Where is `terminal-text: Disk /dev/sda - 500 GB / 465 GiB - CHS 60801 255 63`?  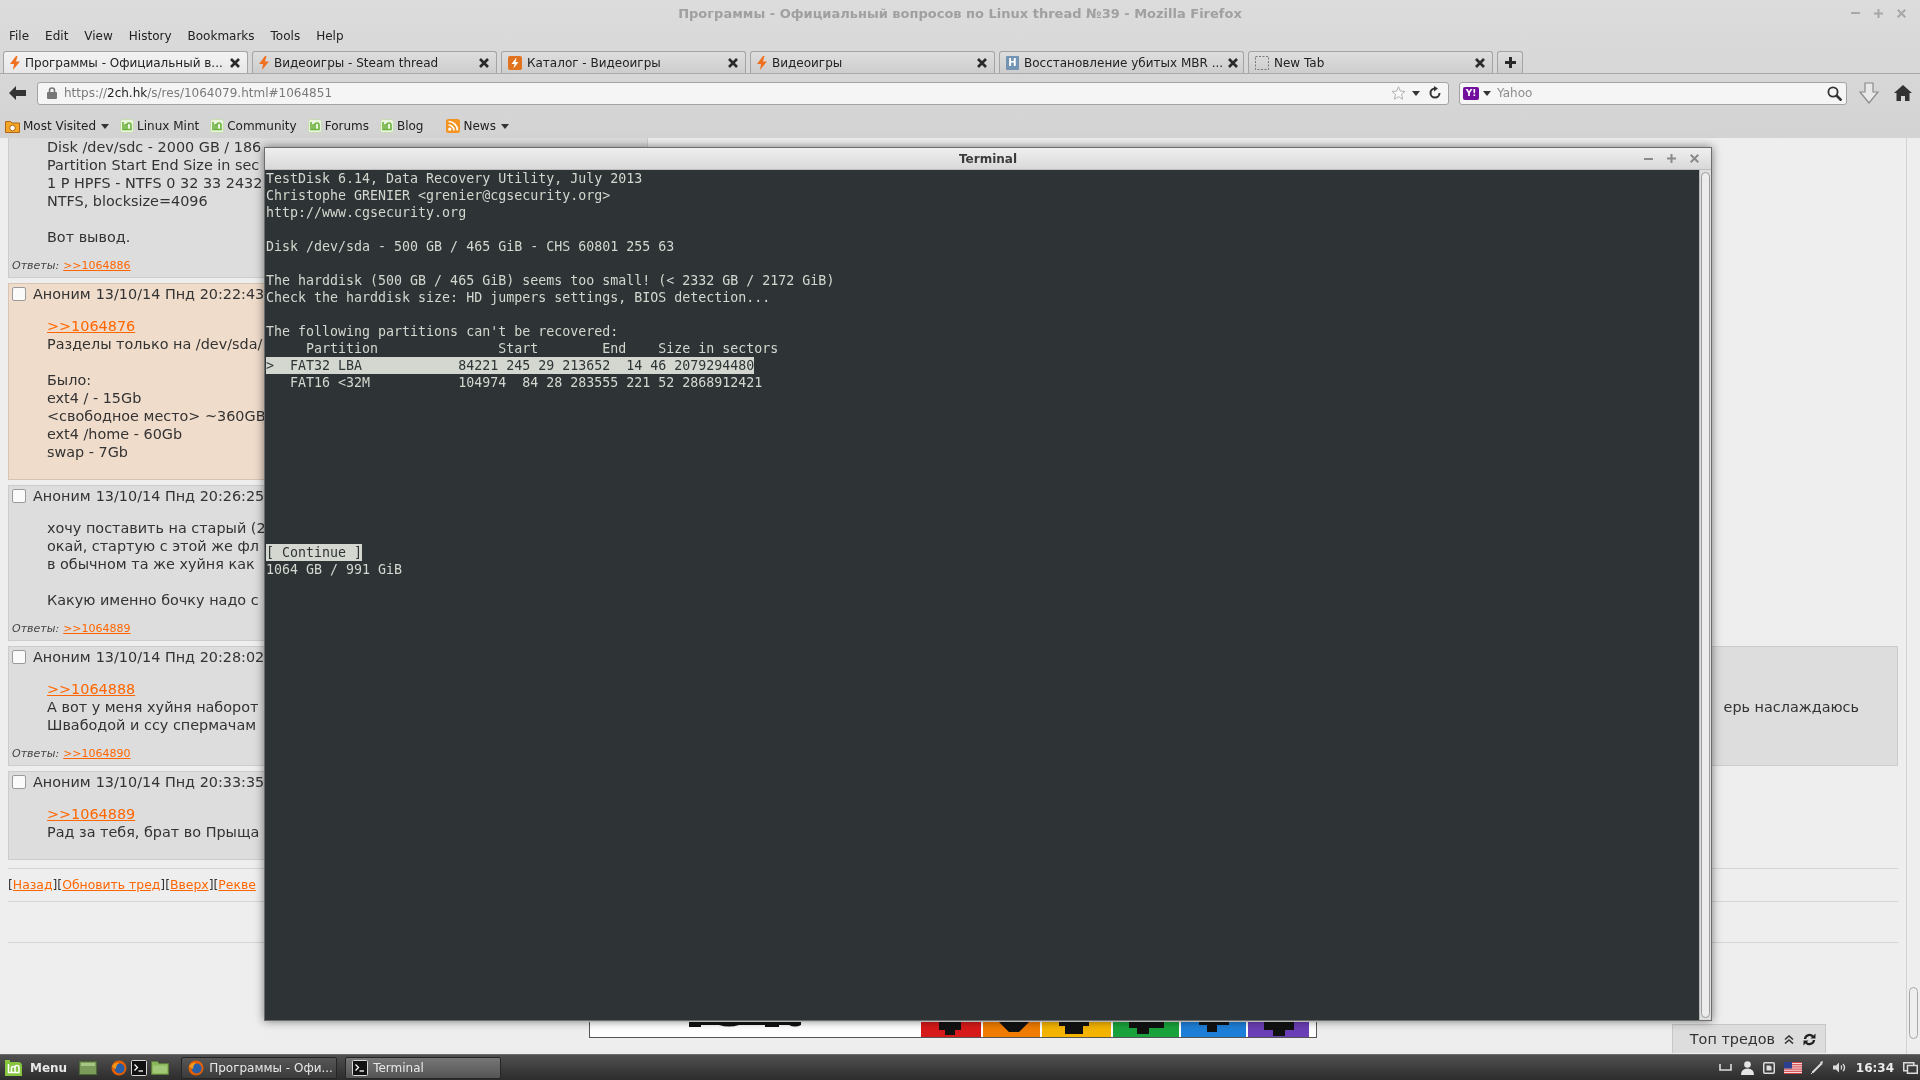
terminal-text: Disk /dev/sda - 500 GB / 465 GiB - CHS 60801 255 63 is located at coordinates (470, 246).